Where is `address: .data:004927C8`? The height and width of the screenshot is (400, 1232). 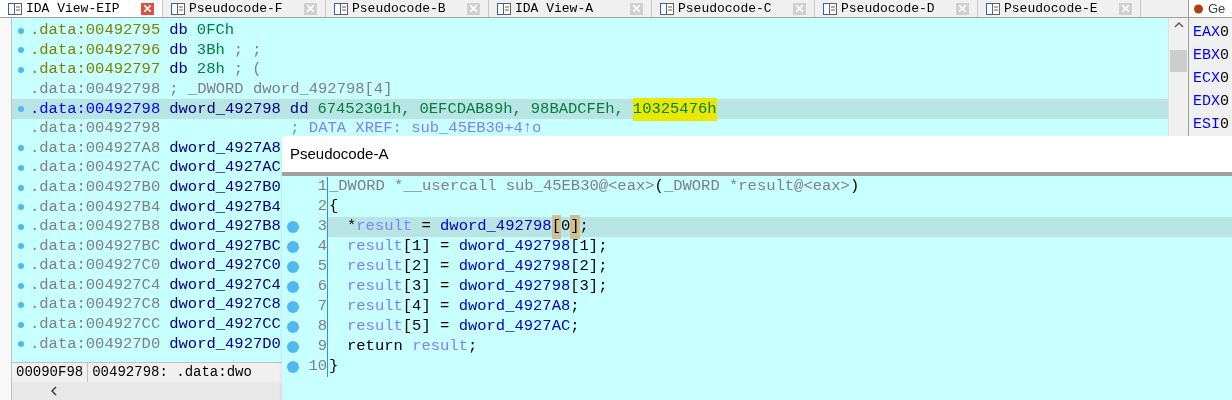
address: .data:004927C8 is located at coordinates (95, 305).